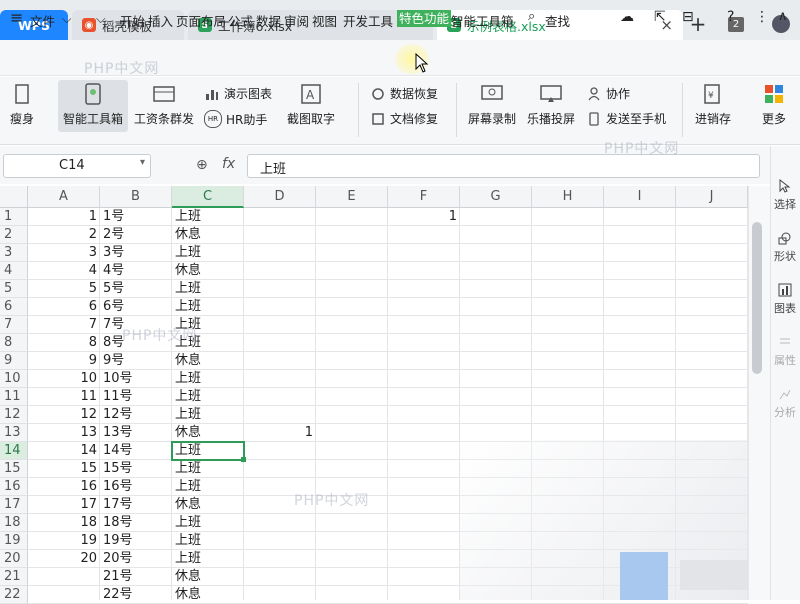  Describe the element at coordinates (404, 118) in the screenshot. I see `doc-repair-button: 文档修复` at that location.